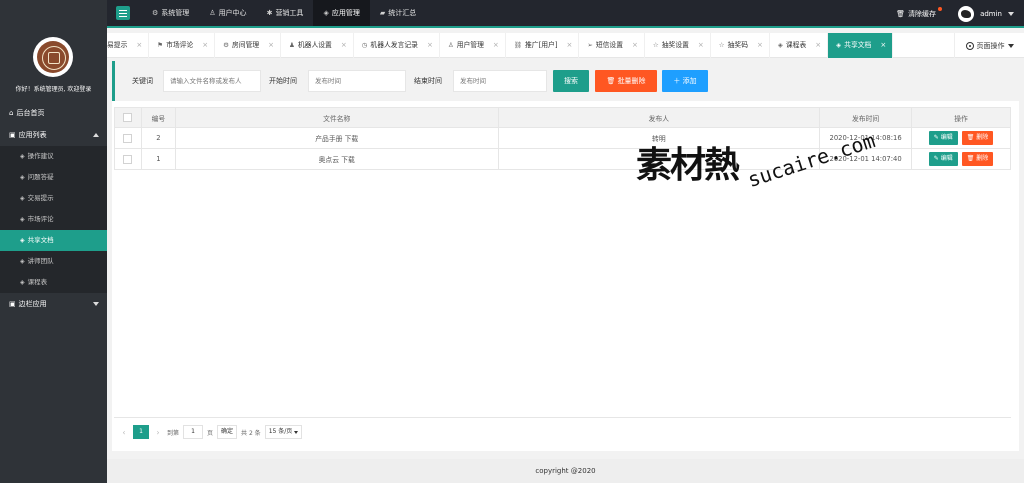 This screenshot has height=483, width=1024. I want to click on tab-trade-tips: 易提示 ×, so click(128, 45).